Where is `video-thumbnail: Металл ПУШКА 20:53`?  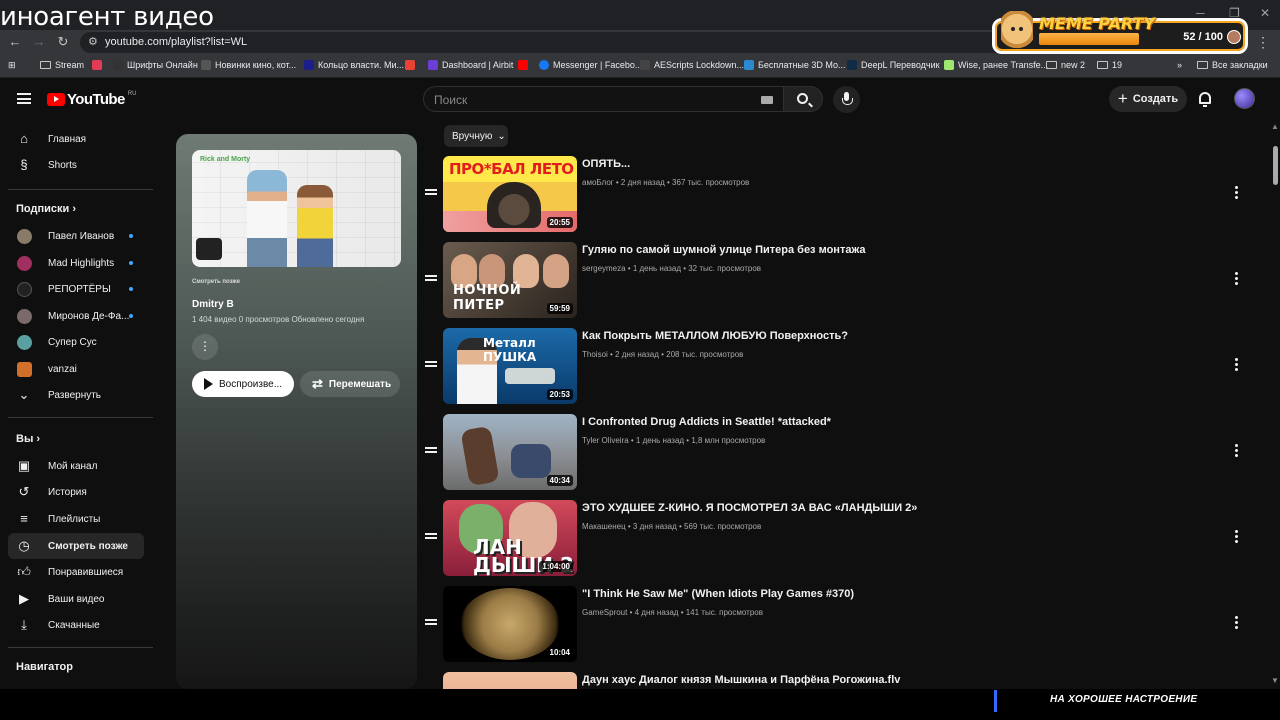
video-thumbnail: Металл ПУШКА 20:53 is located at coordinates (510, 366).